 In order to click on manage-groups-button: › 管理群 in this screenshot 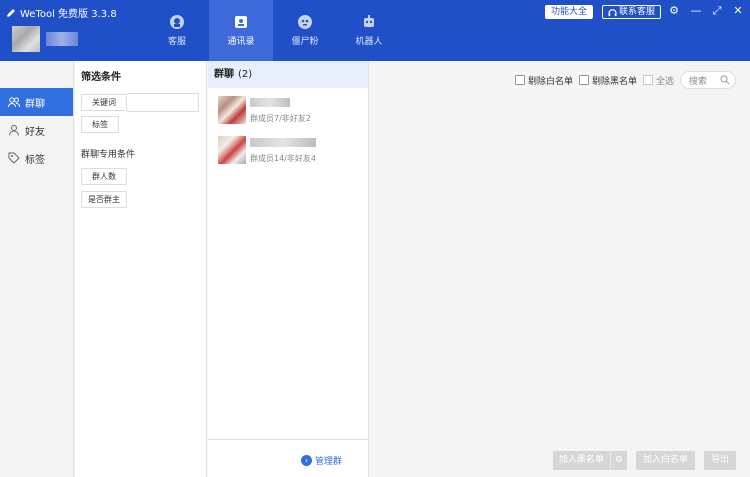, I will do `click(321, 460)`.